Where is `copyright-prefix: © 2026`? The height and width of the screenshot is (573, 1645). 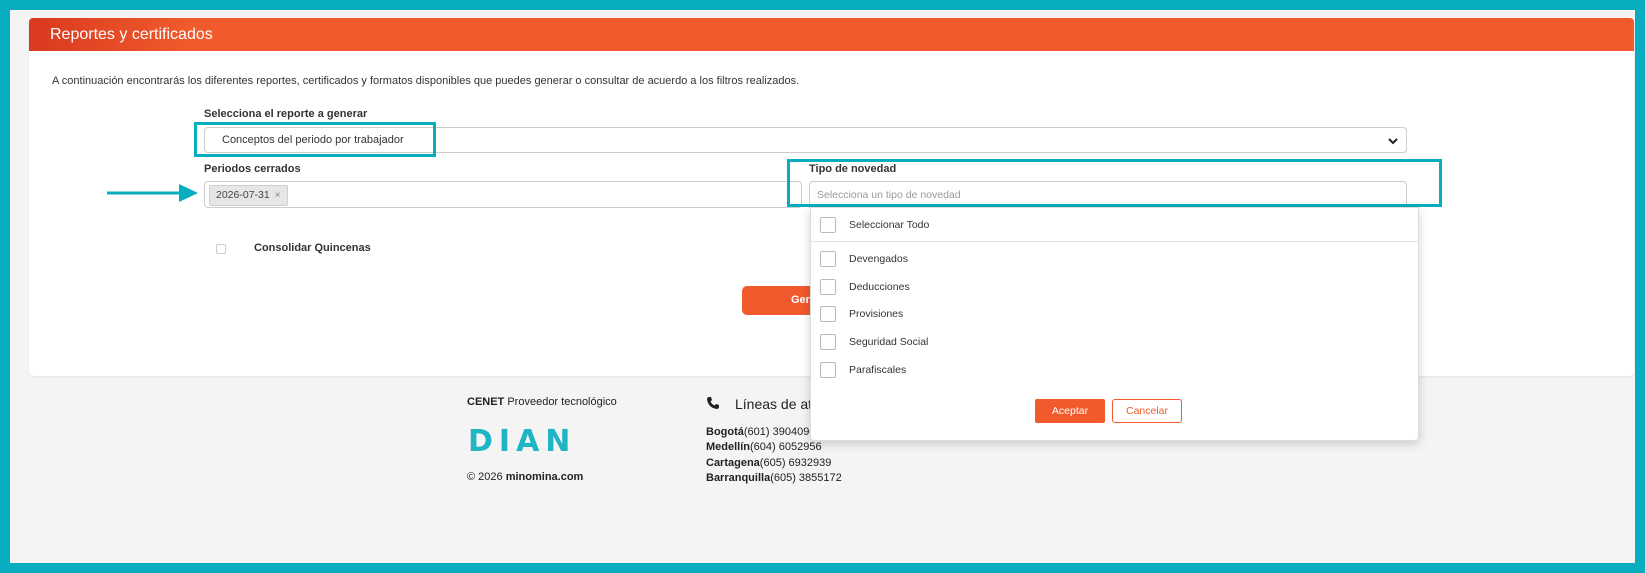 copyright-prefix: © 2026 is located at coordinates (485, 477).